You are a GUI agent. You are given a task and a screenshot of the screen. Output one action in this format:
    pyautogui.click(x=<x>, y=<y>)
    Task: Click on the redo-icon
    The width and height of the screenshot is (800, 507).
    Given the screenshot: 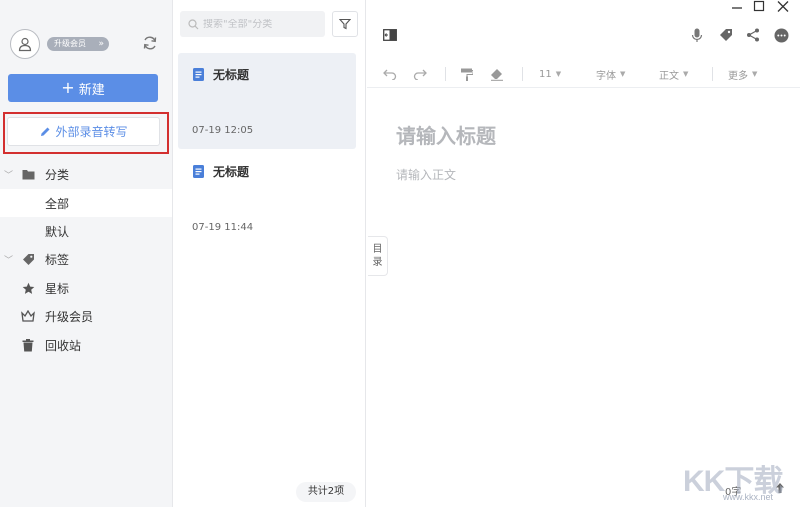 What is the action you would take?
    pyautogui.click(x=420, y=74)
    